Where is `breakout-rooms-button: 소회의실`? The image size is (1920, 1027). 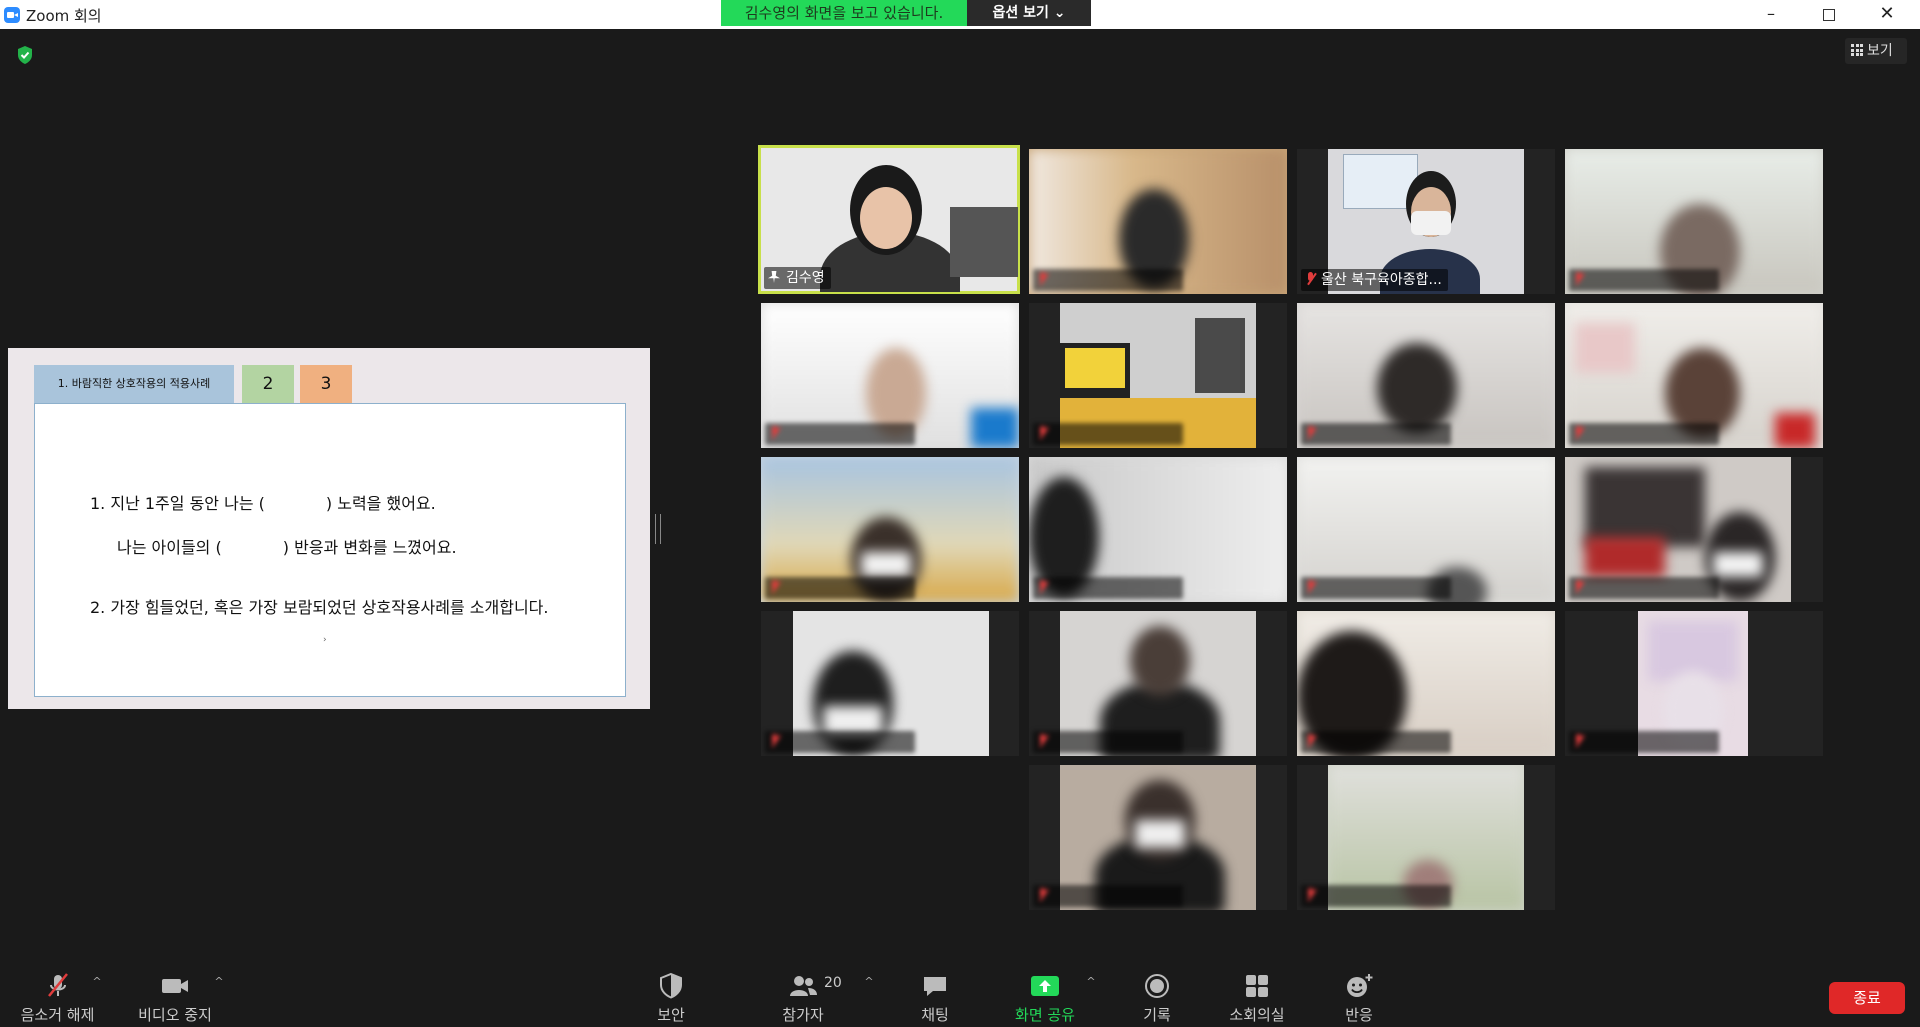
breakout-rooms-button: 소회의실 is located at coordinates (1257, 999).